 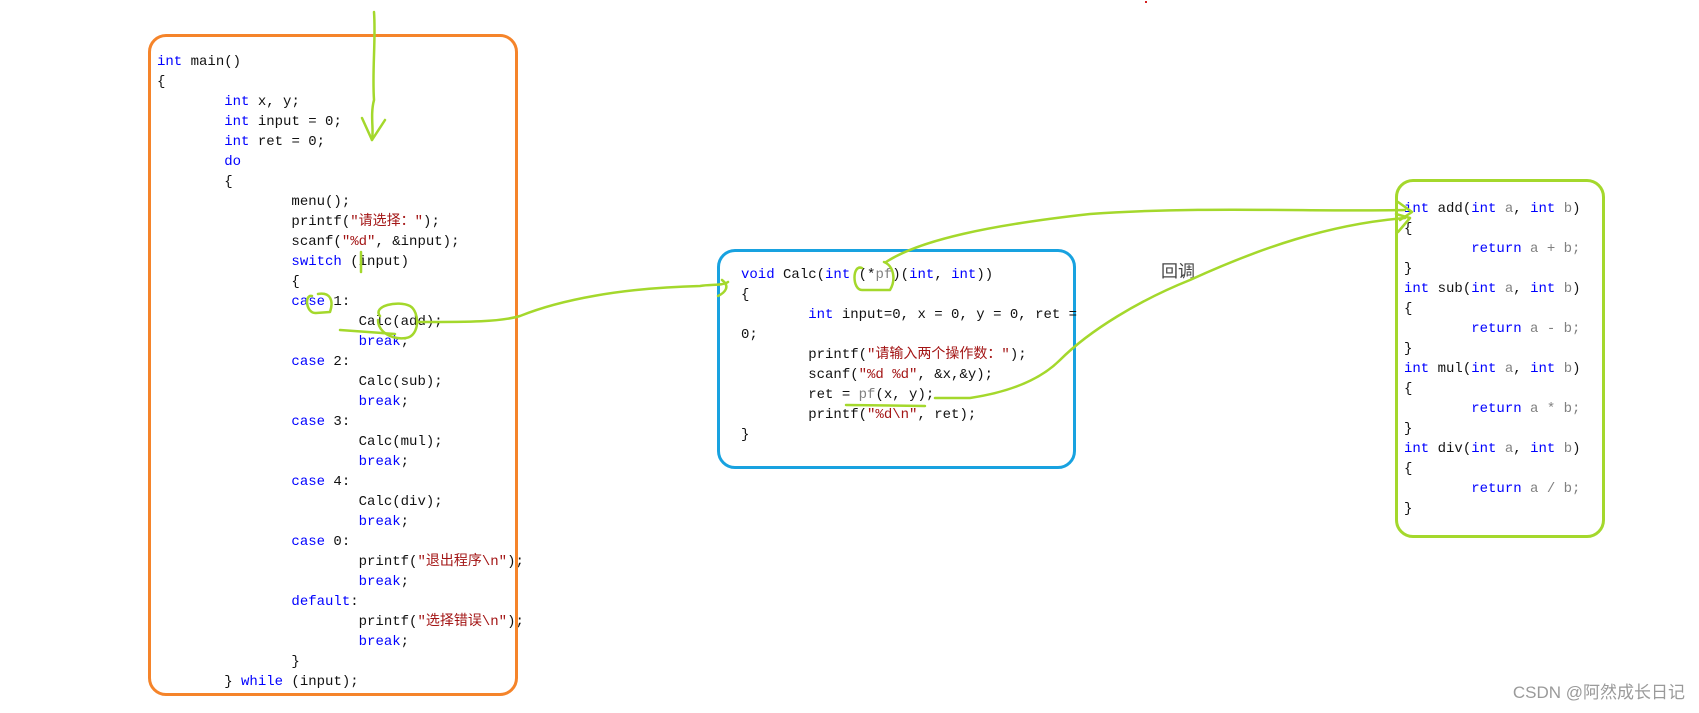 I want to click on calc-entry-hook, so click(x=722, y=288).